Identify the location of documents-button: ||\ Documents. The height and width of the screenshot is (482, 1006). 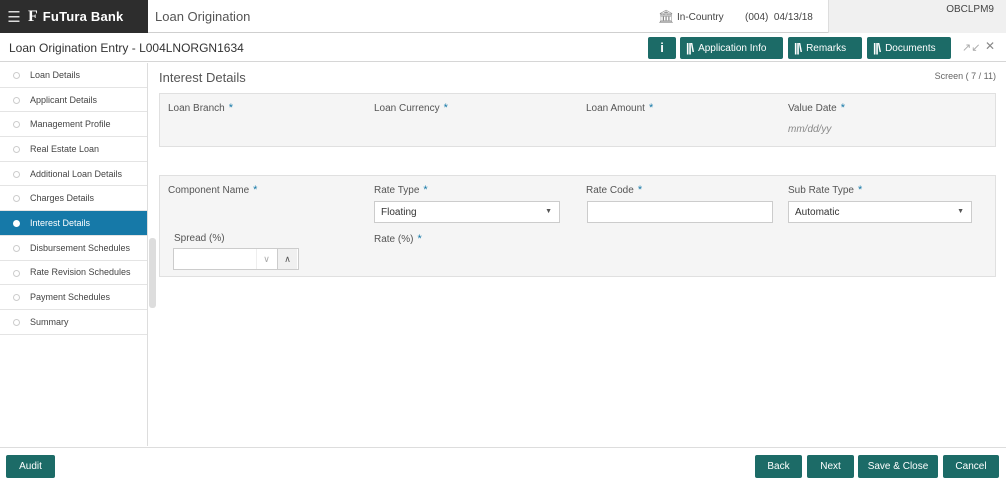
(909, 48).